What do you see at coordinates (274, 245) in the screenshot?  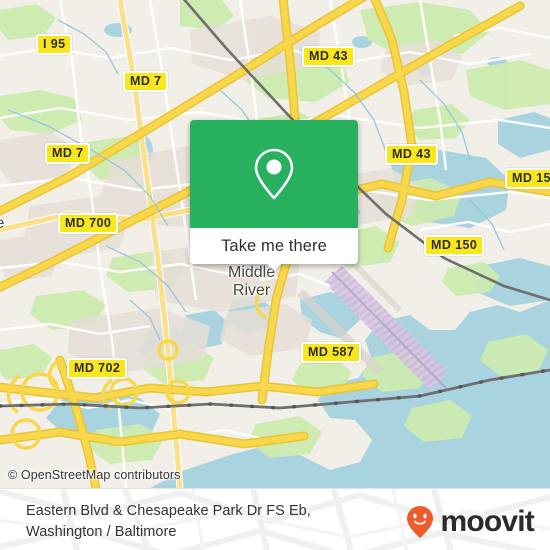 I see `callout-action-label: Take me there` at bounding box center [274, 245].